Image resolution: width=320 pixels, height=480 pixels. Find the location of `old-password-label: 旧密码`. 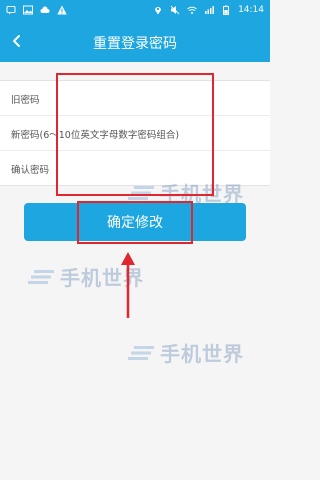

old-password-label: 旧密码 is located at coordinates (25, 100).